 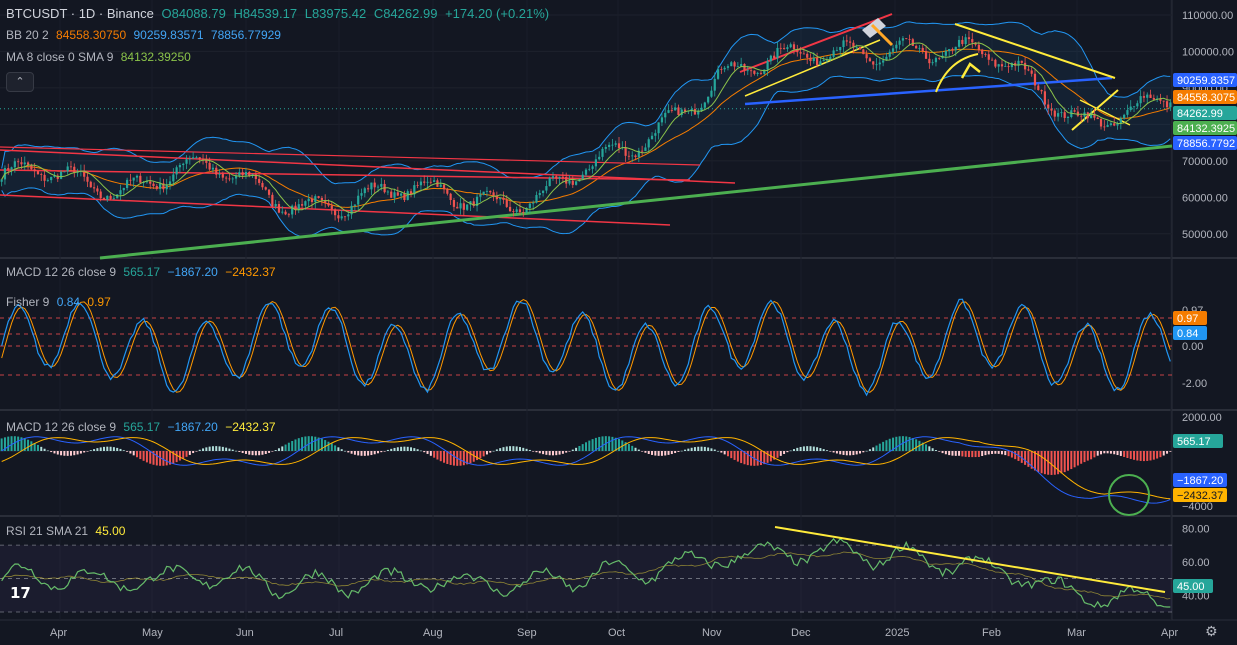 I want to click on change-value: +174.20 (+0.21%), so click(x=497, y=13).